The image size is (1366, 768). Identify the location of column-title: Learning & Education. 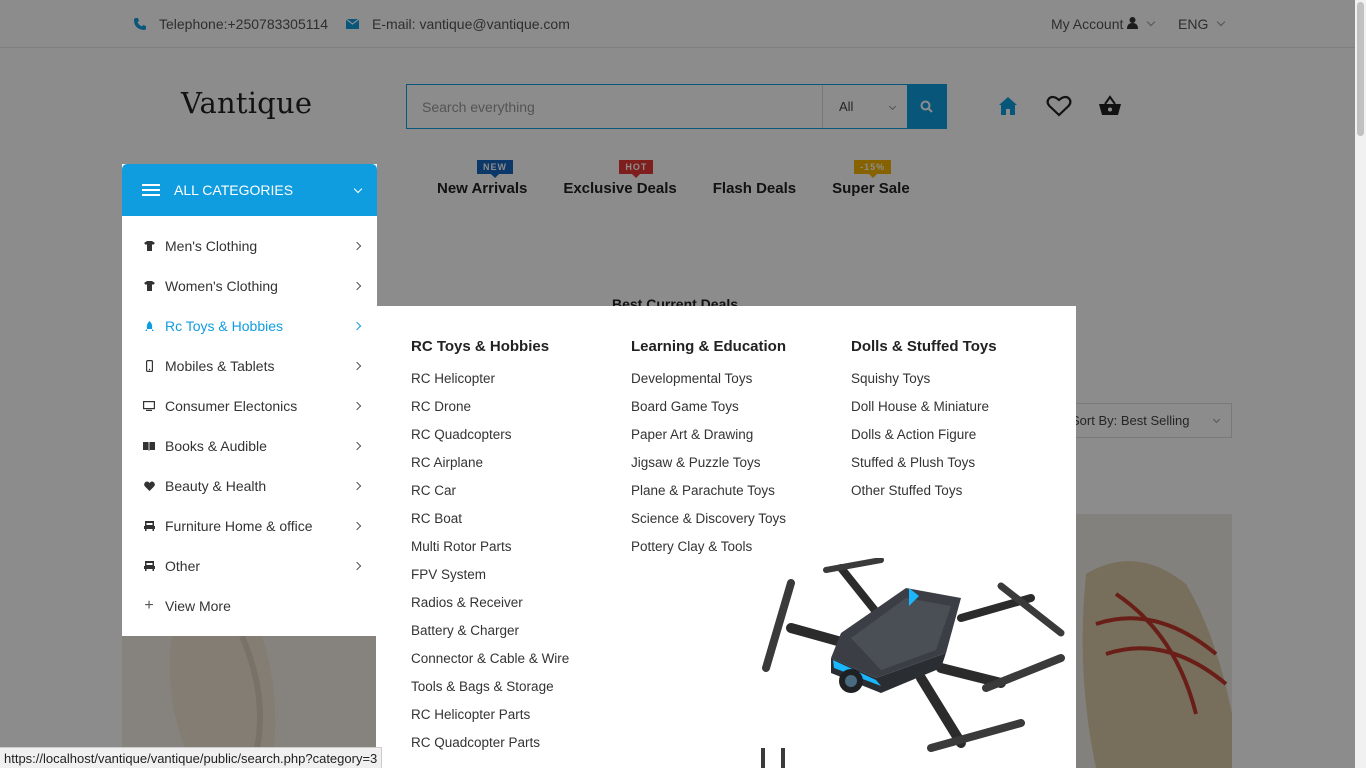
(708, 346).